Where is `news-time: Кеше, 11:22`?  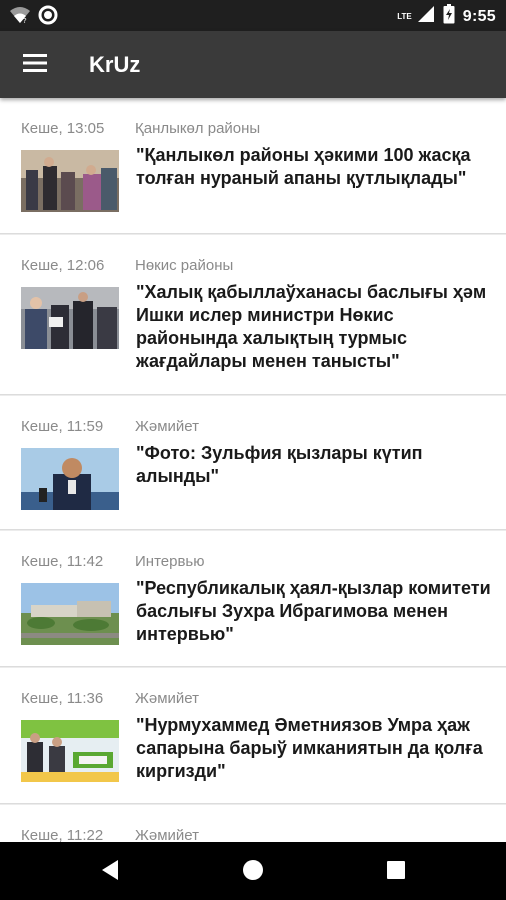
news-time: Кеше, 11:22 is located at coordinates (62, 834).